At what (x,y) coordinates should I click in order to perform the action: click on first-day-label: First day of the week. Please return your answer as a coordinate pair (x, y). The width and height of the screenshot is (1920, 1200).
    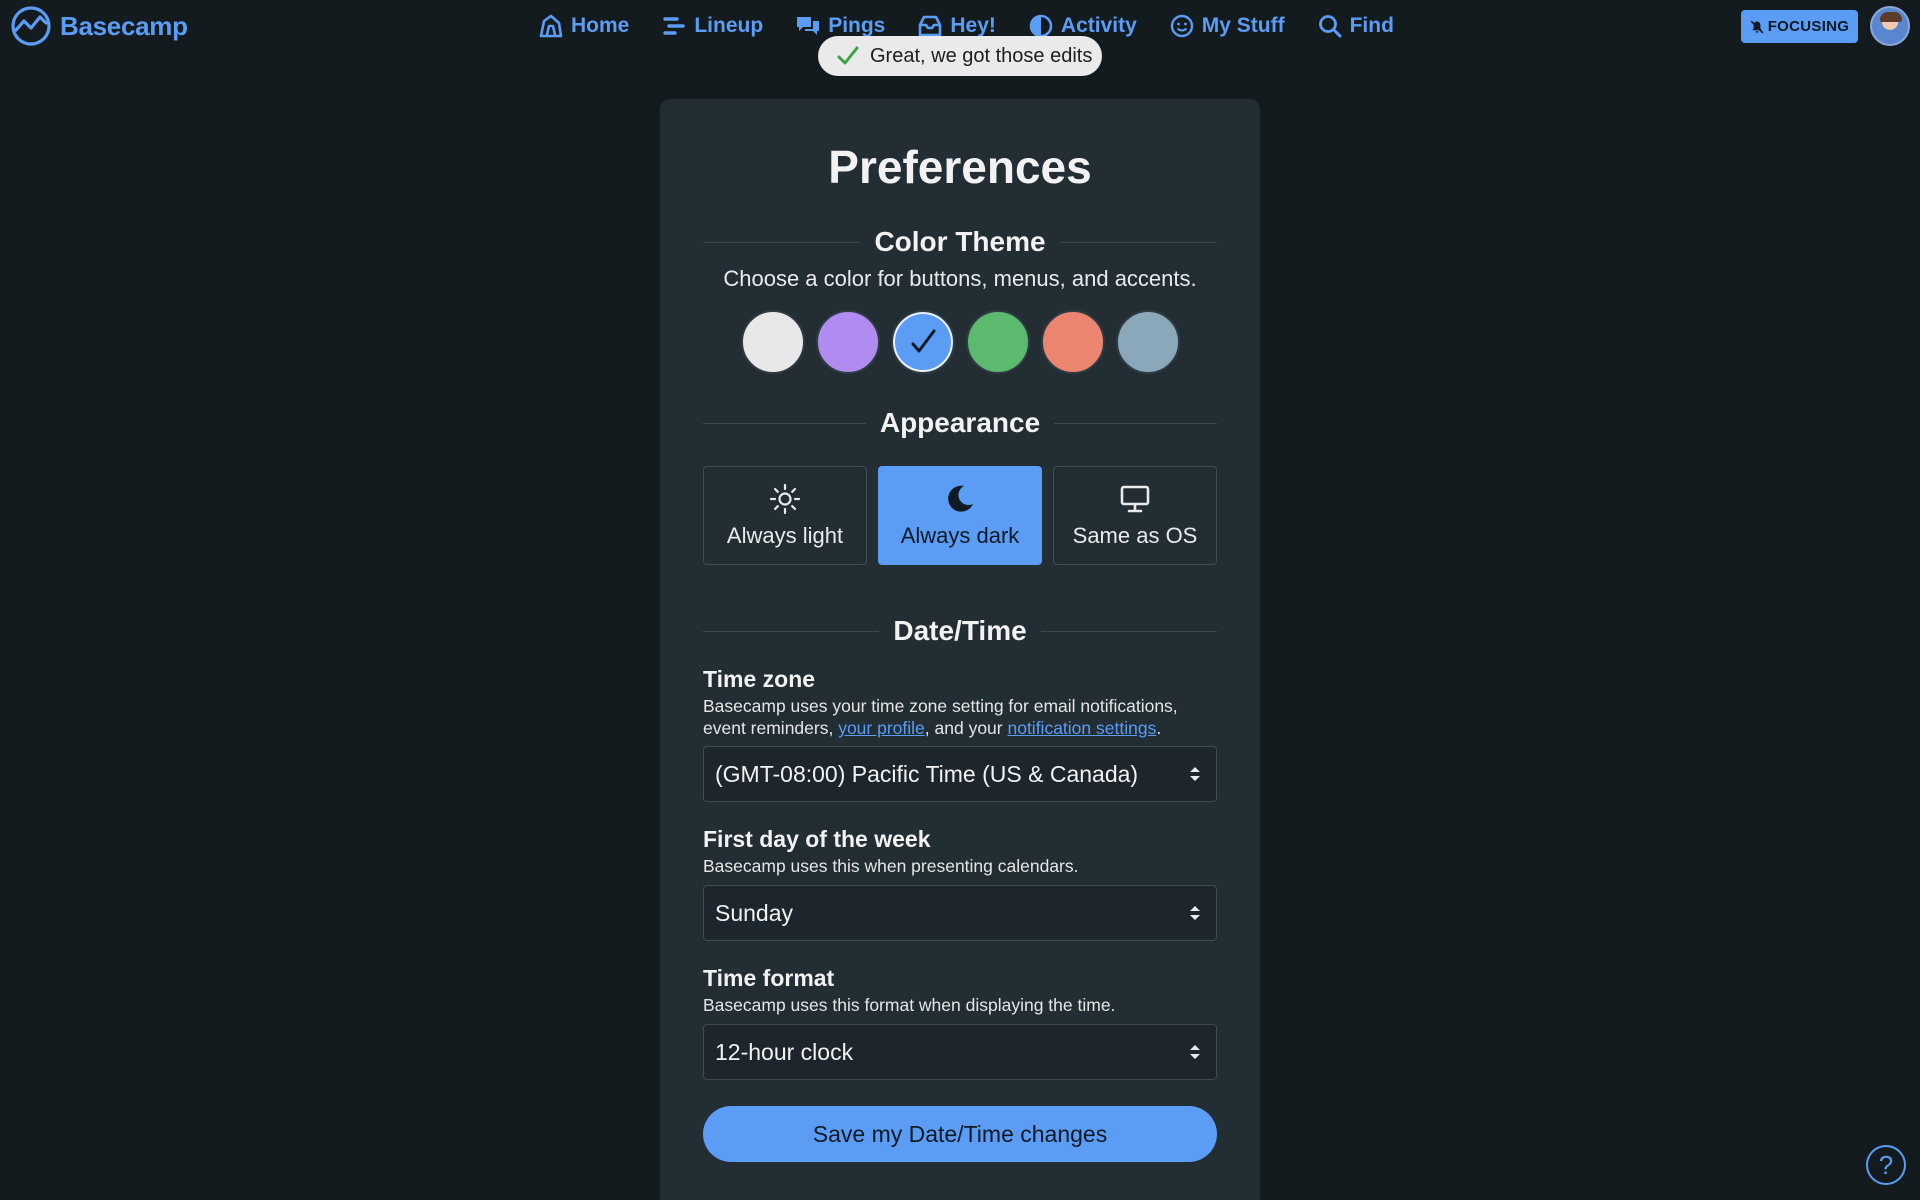
    Looking at the image, I should click on (817, 839).